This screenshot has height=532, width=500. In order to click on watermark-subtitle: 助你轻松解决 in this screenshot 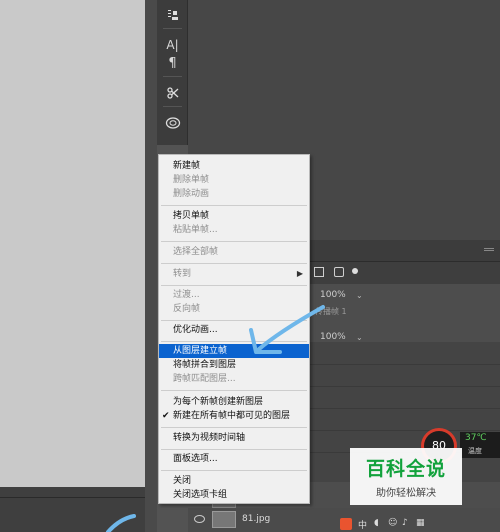, I will do `click(406, 493)`.